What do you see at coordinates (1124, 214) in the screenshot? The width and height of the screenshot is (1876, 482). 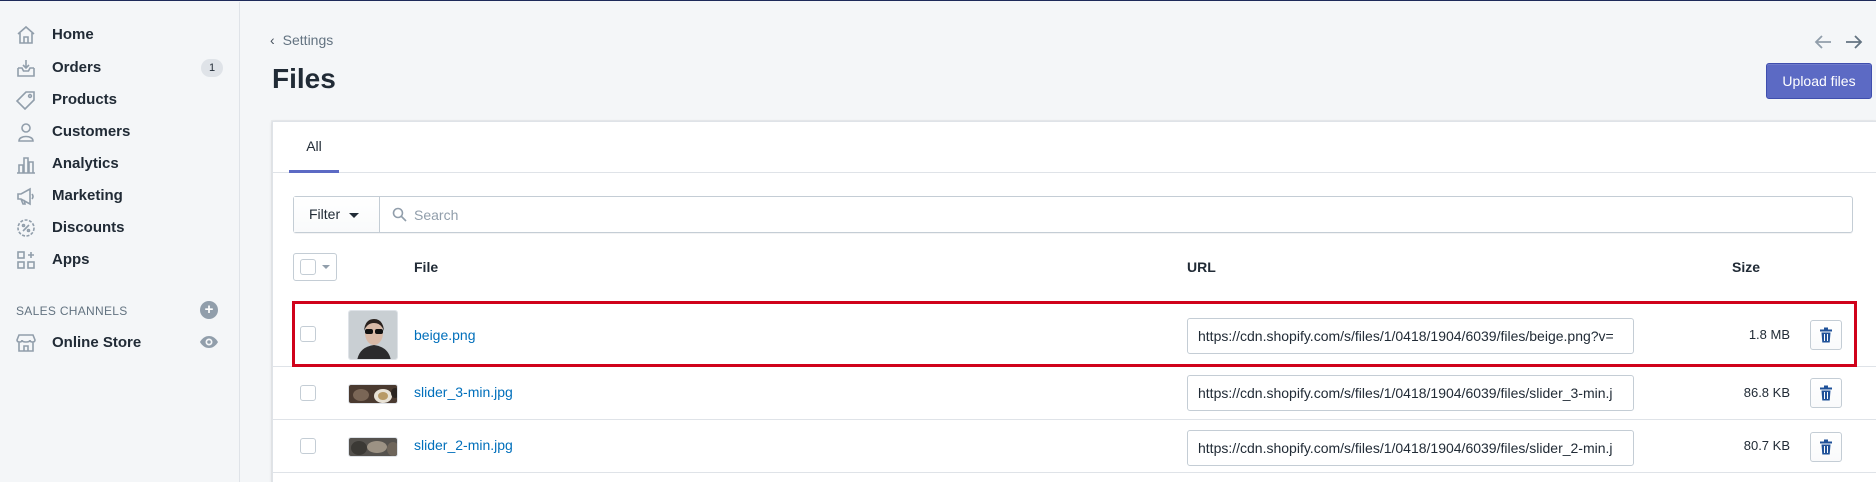 I see `search-input` at bounding box center [1124, 214].